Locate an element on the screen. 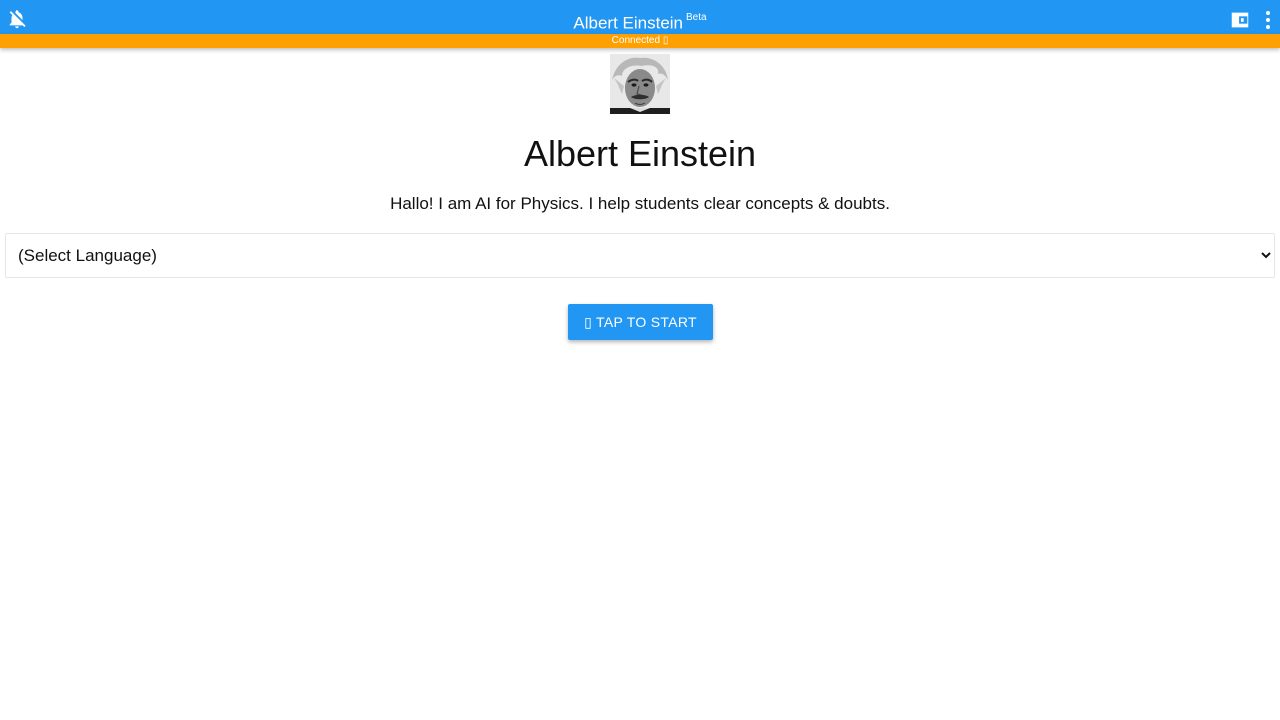 Image resolution: width=1280 pixels, height=720 pixels. more-options-button is located at coordinates (1268, 20).